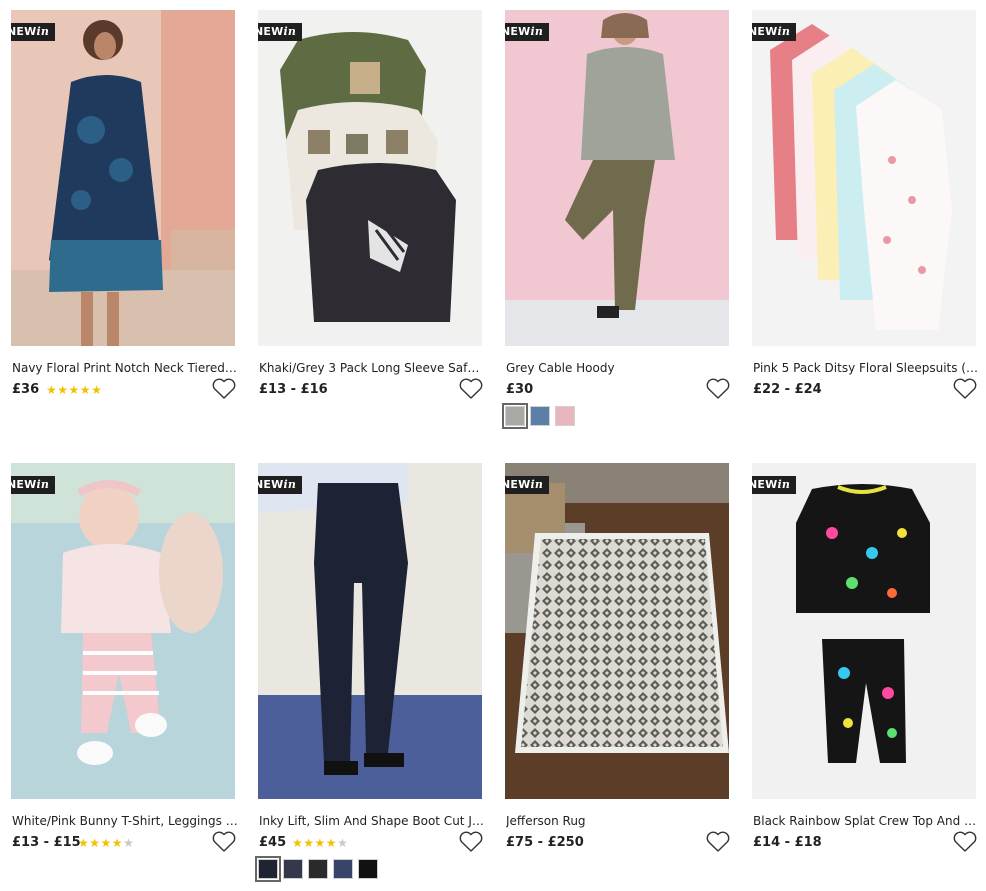 This screenshot has width=986, height=891. What do you see at coordinates (273, 842) in the screenshot?
I see `product-price: £45` at bounding box center [273, 842].